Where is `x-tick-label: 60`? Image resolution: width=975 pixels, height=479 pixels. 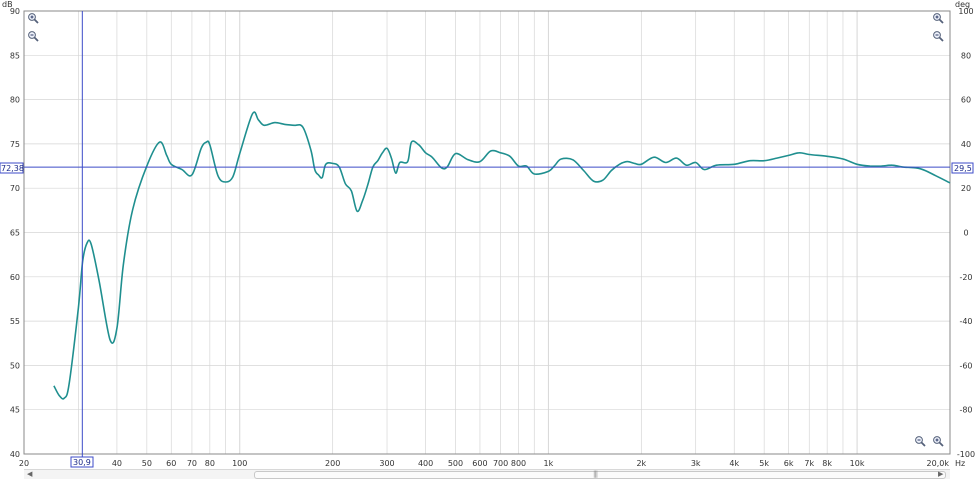 x-tick-label: 60 is located at coordinates (171, 463).